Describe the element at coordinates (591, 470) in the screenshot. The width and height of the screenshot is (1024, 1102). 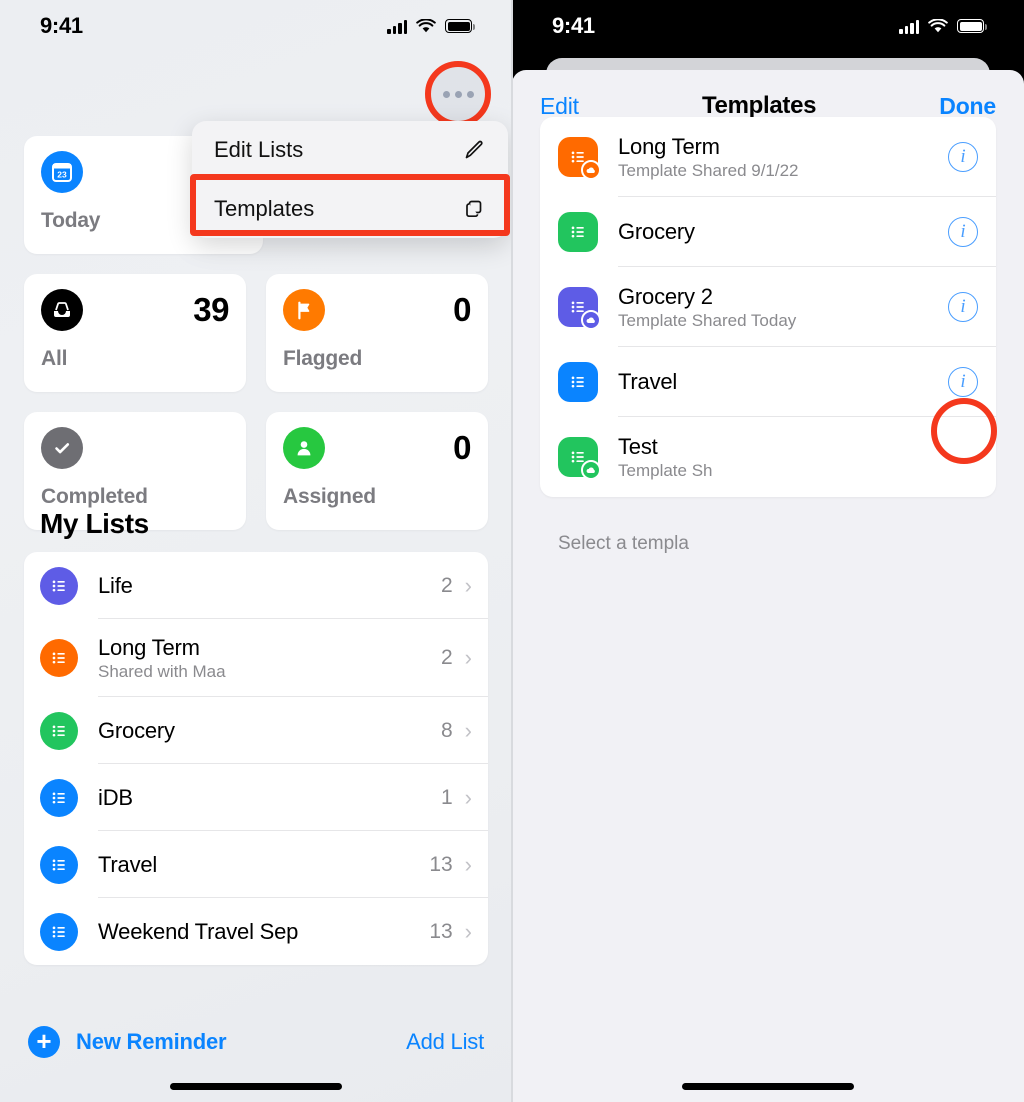
I see `cloud-shared-badge-icon` at that location.